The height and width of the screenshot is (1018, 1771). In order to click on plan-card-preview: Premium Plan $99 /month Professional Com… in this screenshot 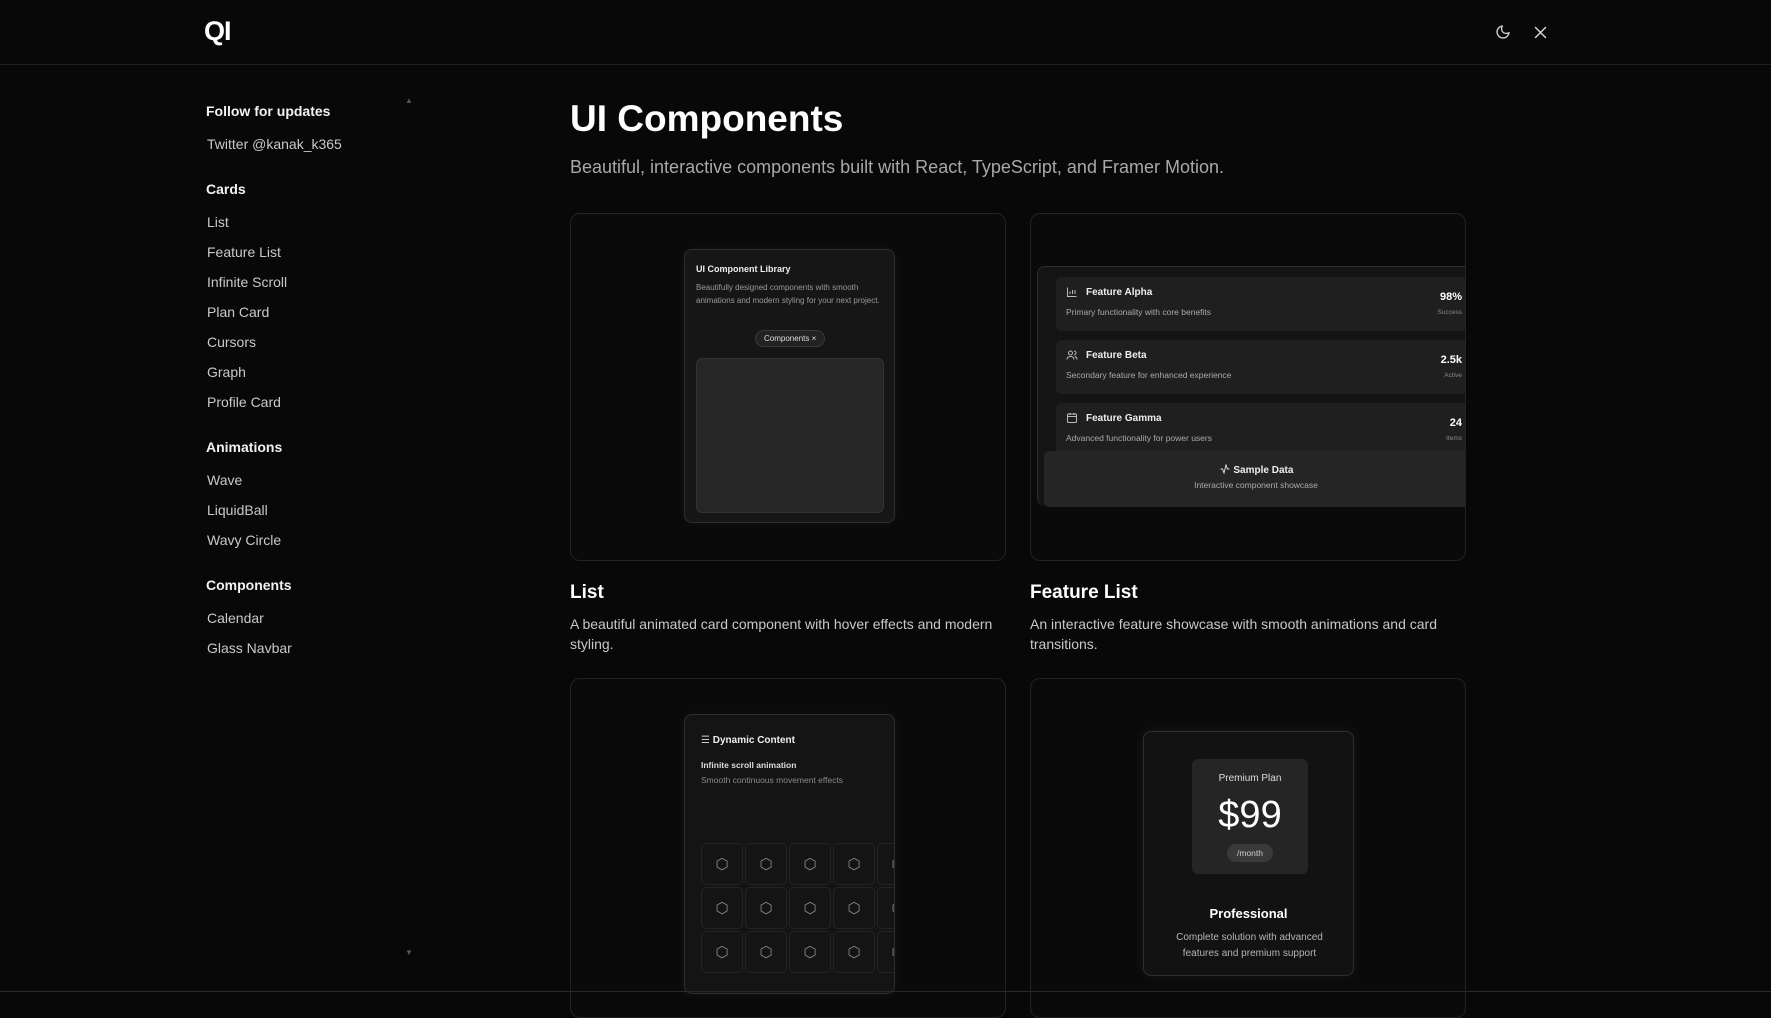, I will do `click(1248, 848)`.